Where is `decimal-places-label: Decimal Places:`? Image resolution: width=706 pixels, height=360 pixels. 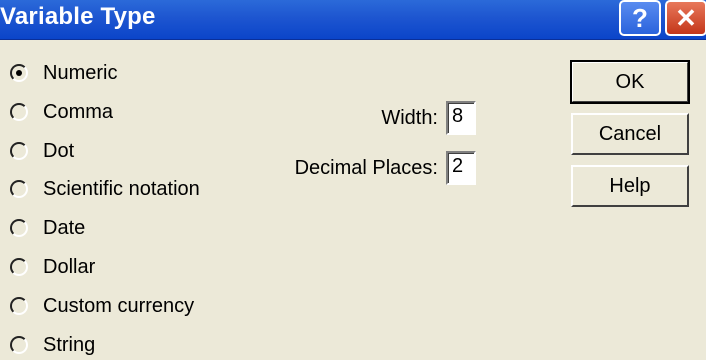
decimal-places-label: Decimal Places: is located at coordinates (366, 168).